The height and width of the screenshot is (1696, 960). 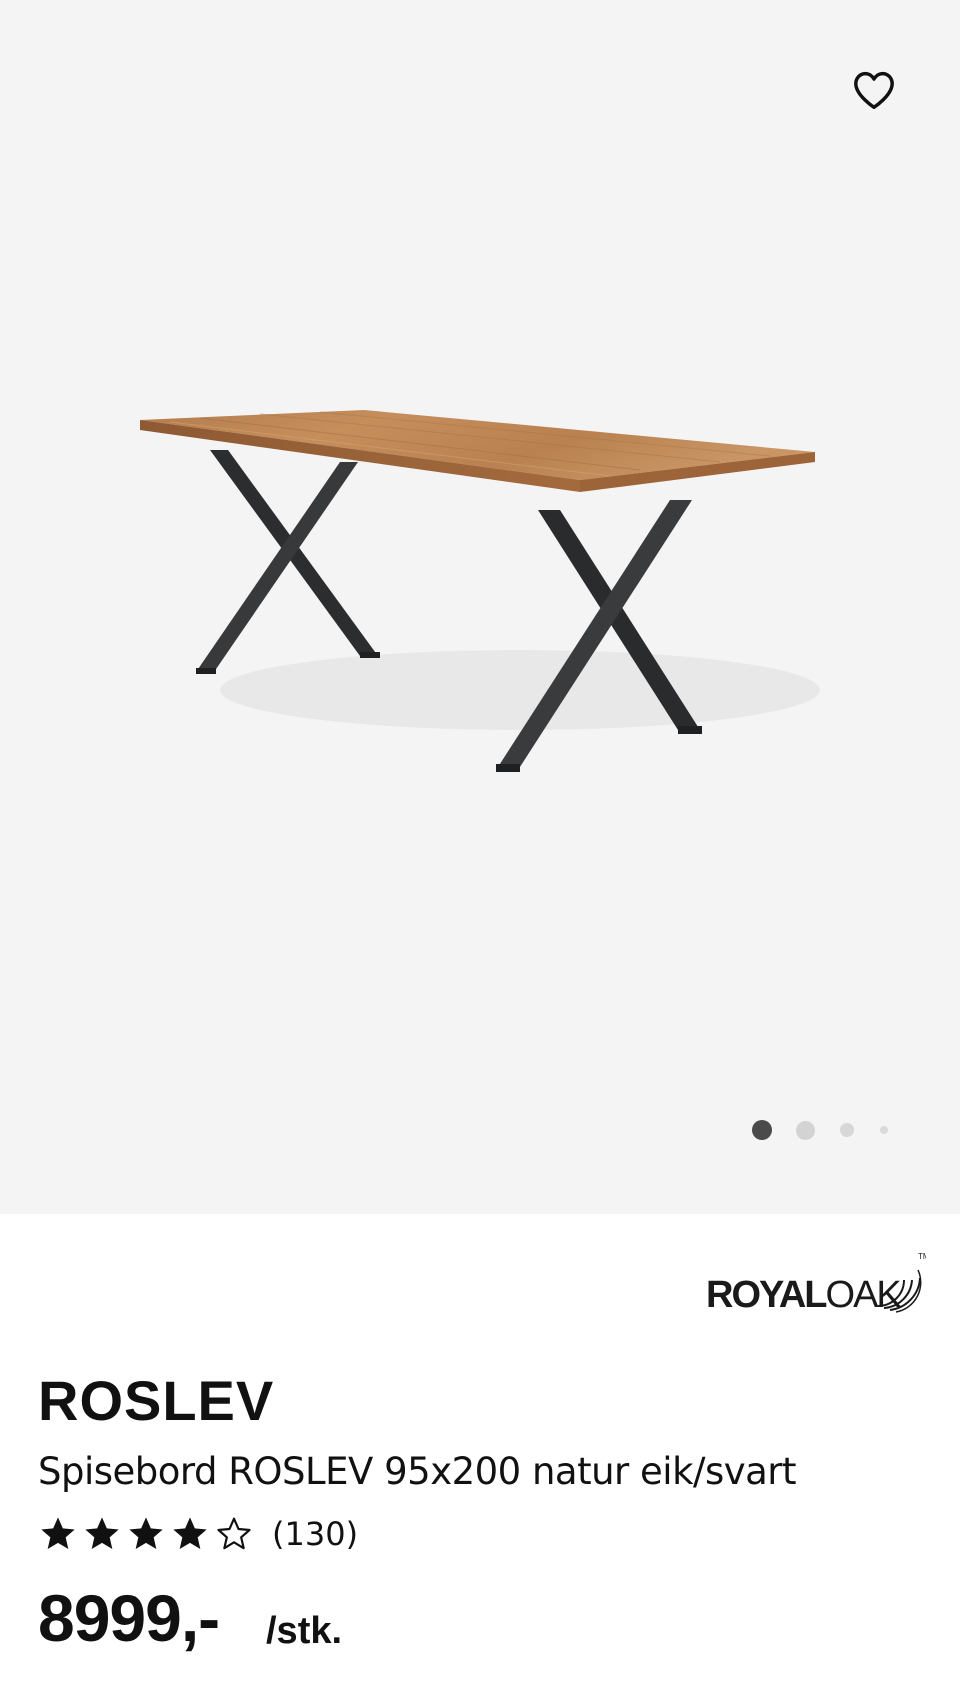 What do you see at coordinates (315, 1534) in the screenshot?
I see `review-count: (130)` at bounding box center [315, 1534].